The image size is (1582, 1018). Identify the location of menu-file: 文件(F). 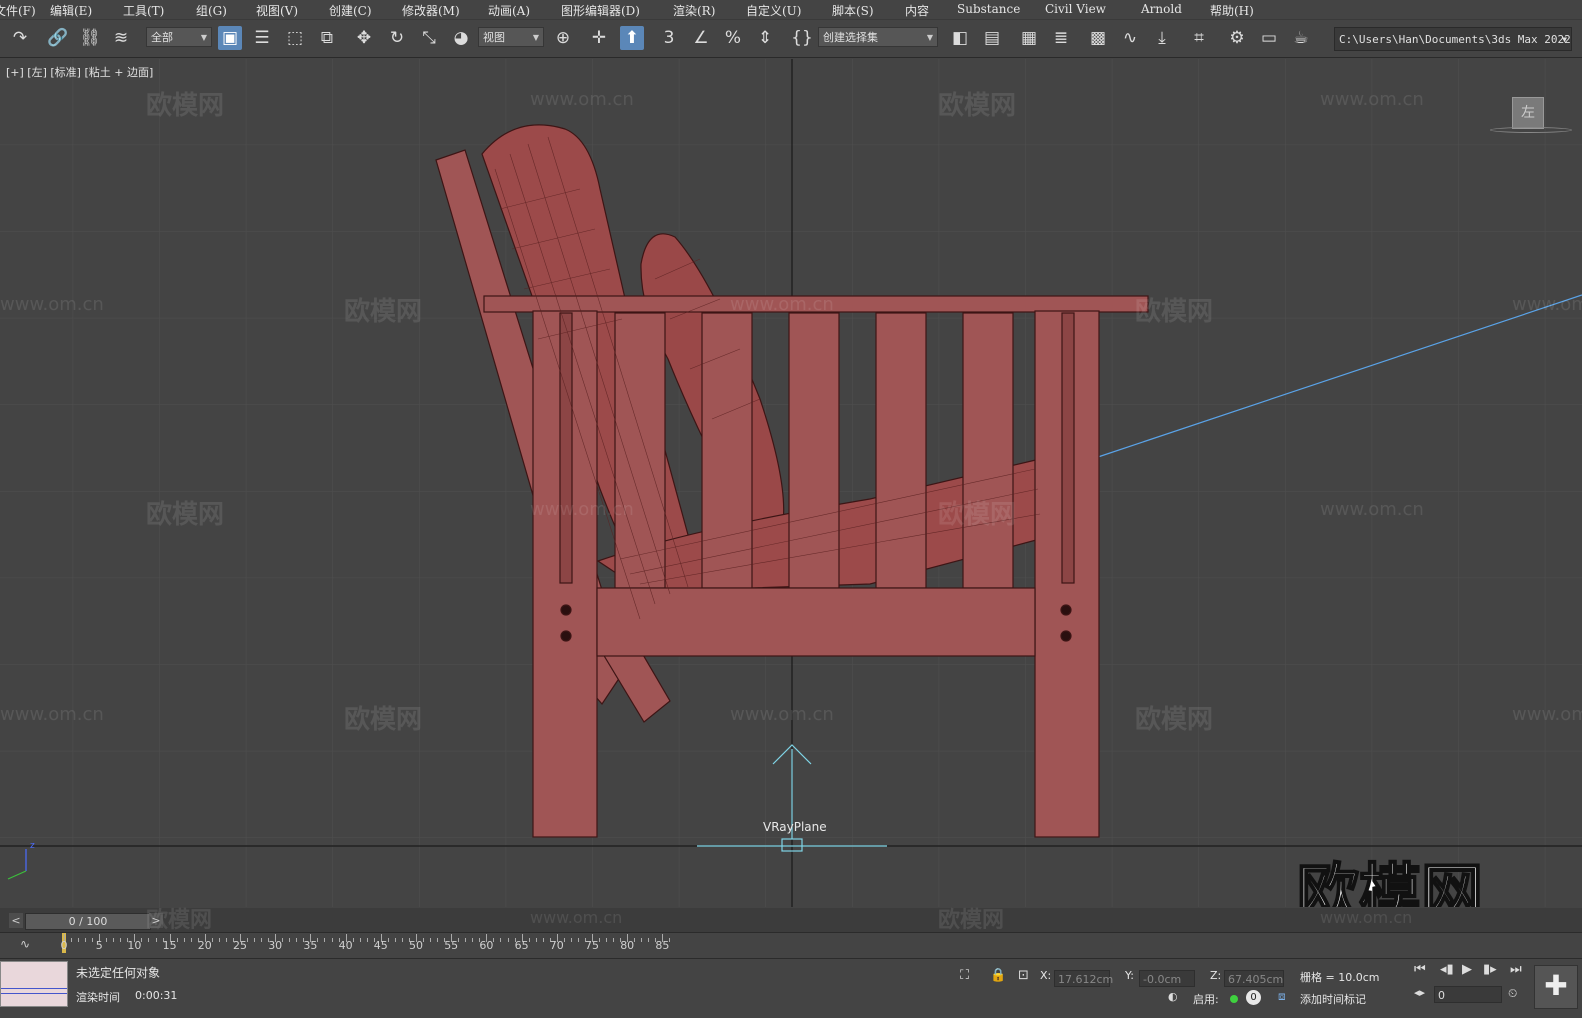
(18, 10).